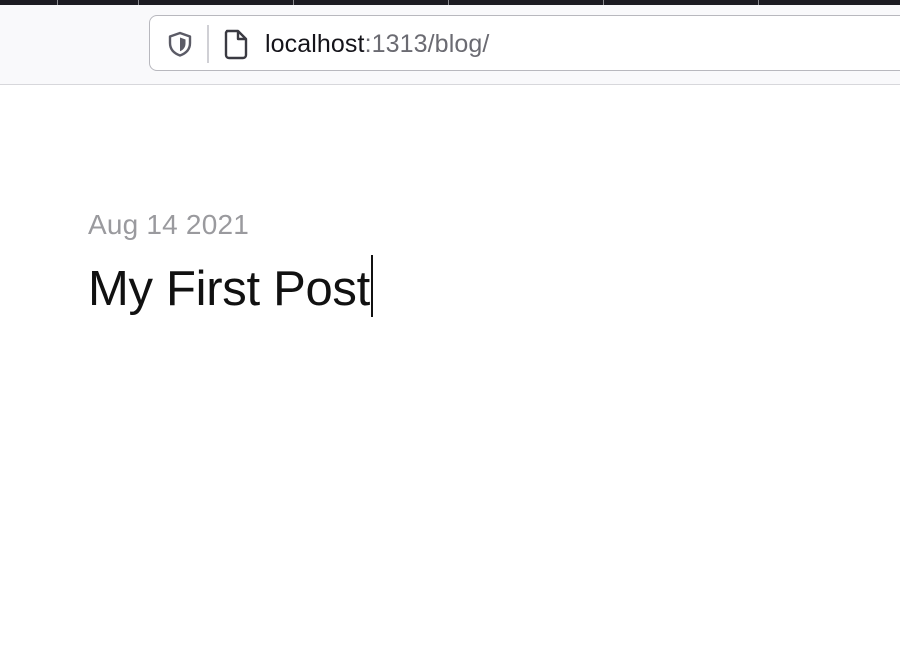 The height and width of the screenshot is (662, 900). Describe the element at coordinates (236, 44) in the screenshot. I see `page-icon` at that location.